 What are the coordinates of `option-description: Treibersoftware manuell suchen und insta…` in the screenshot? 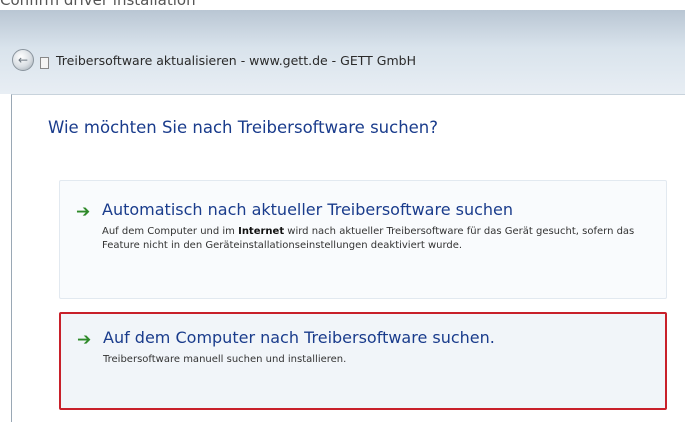 It's located at (225, 359).